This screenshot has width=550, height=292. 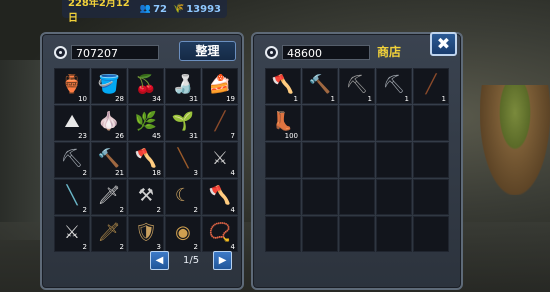 I want to click on coin-icon, so click(x=60, y=52).